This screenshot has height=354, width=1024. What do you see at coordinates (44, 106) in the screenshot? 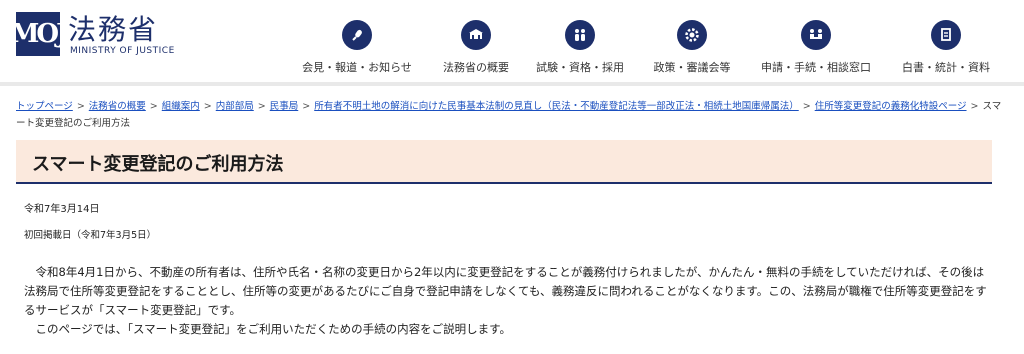
I see `breadcrumb-link-top: トップページ` at bounding box center [44, 106].